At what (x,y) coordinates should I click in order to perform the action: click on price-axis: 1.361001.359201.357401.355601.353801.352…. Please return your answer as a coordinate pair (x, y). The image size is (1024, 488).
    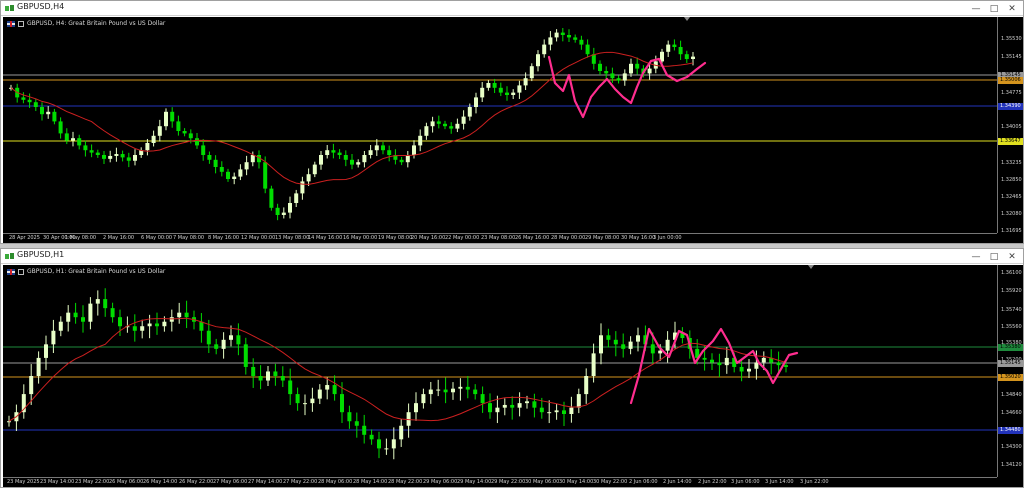
    Looking at the image, I should click on (1010, 371).